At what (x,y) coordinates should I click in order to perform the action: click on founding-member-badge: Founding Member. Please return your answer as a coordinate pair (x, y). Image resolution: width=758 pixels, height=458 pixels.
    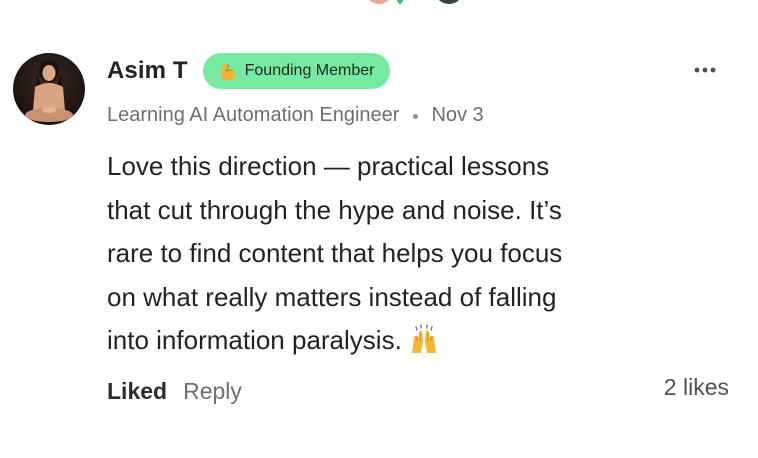
    Looking at the image, I should click on (296, 71).